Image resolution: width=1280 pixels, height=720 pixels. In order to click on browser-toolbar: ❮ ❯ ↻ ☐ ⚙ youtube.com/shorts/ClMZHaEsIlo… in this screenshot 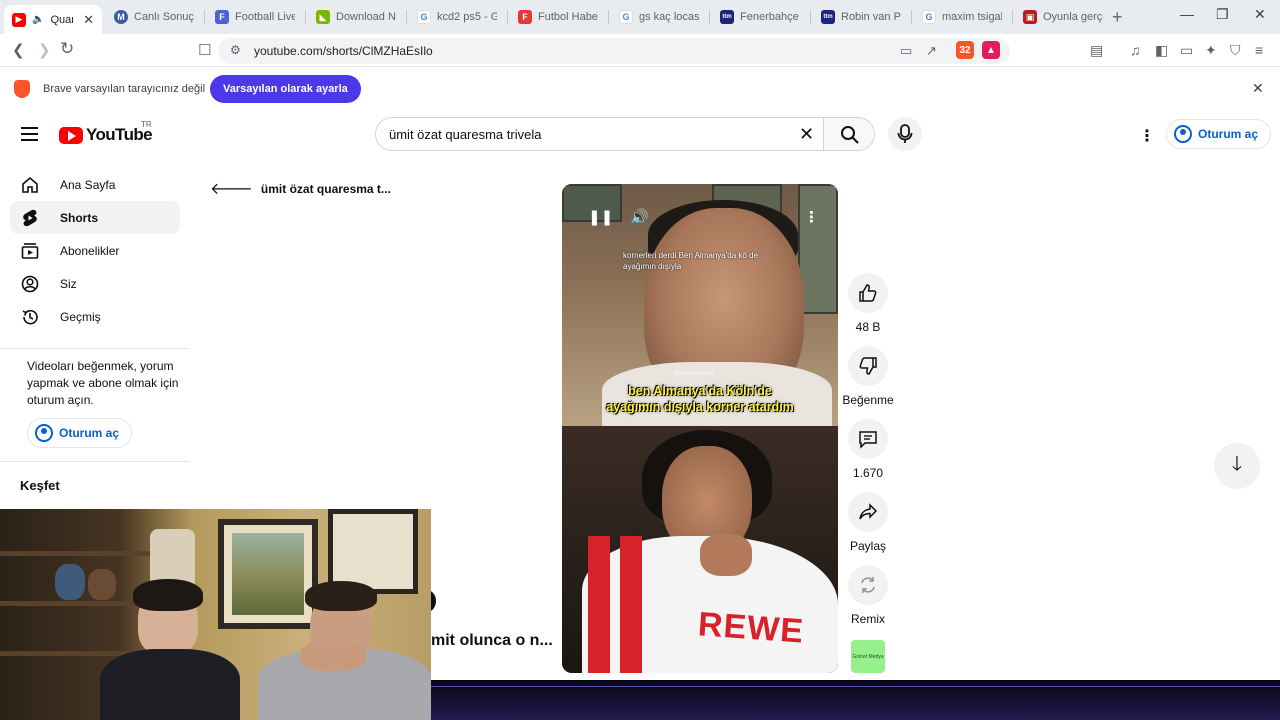, I will do `click(640, 50)`.